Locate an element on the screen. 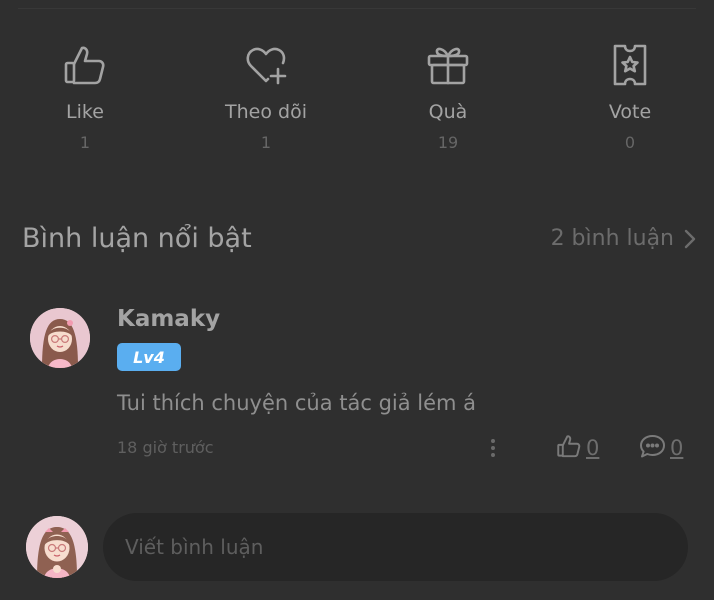 The image size is (714, 600). more-vertical-icon is located at coordinates (493, 448).